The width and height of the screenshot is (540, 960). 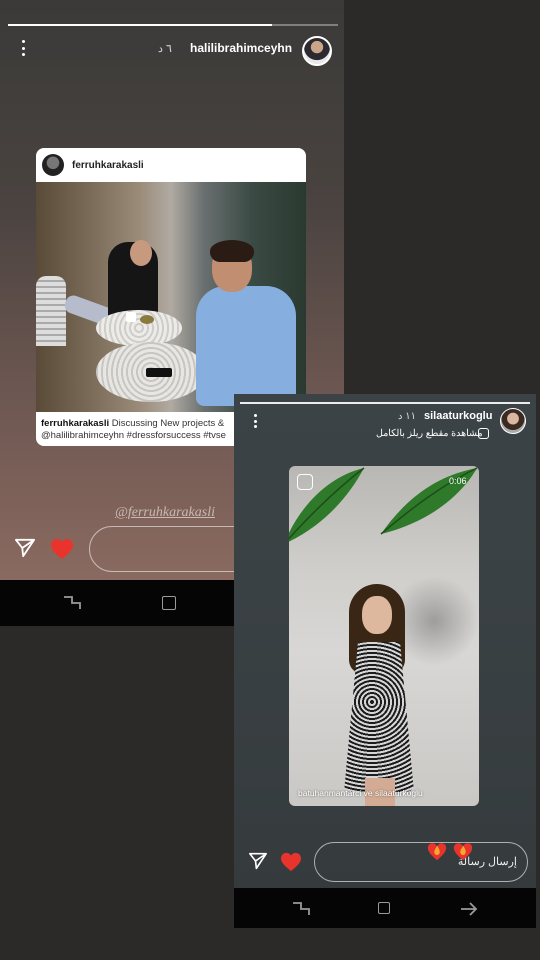 I want to click on story-username: silaaturkoglu, so click(x=458, y=416).